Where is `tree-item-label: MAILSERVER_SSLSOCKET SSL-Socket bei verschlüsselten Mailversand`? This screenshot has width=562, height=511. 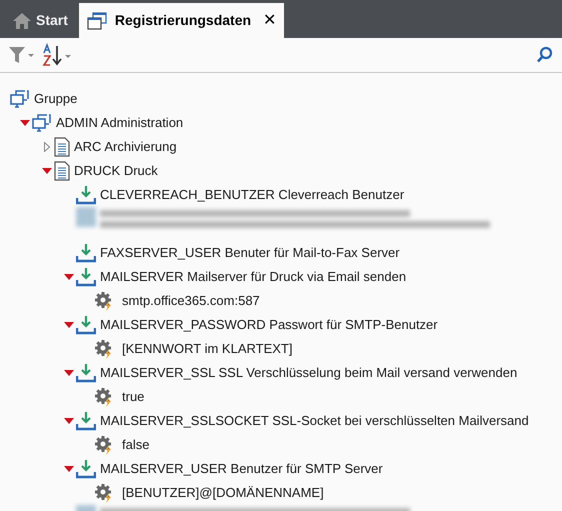
tree-item-label: MAILSERVER_SSLSOCKET SSL-Socket bei verschlüsselten Mailversand is located at coordinates (314, 421).